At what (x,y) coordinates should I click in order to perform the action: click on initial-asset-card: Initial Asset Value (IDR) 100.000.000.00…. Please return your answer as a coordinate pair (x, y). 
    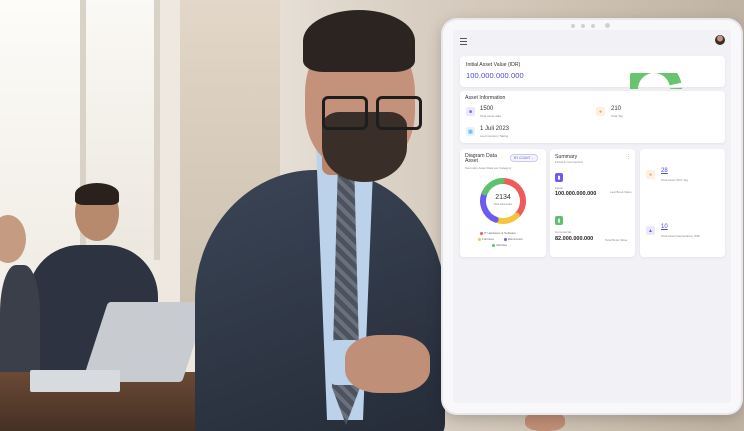
    Looking at the image, I should click on (592, 72).